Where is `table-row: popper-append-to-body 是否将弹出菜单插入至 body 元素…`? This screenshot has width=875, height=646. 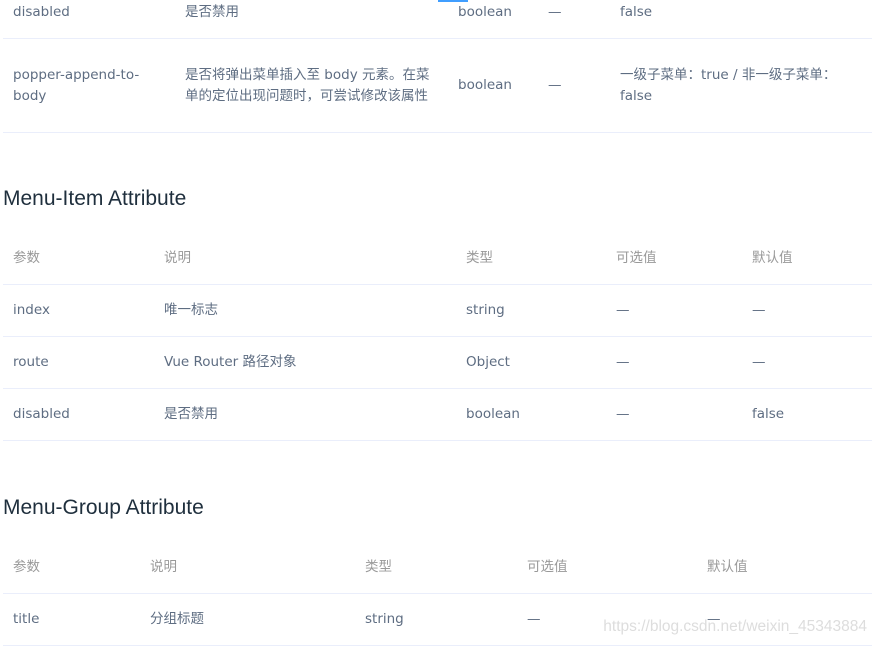 table-row: popper-append-to-body 是否将弹出菜单插入至 body 元素… is located at coordinates (437, 85).